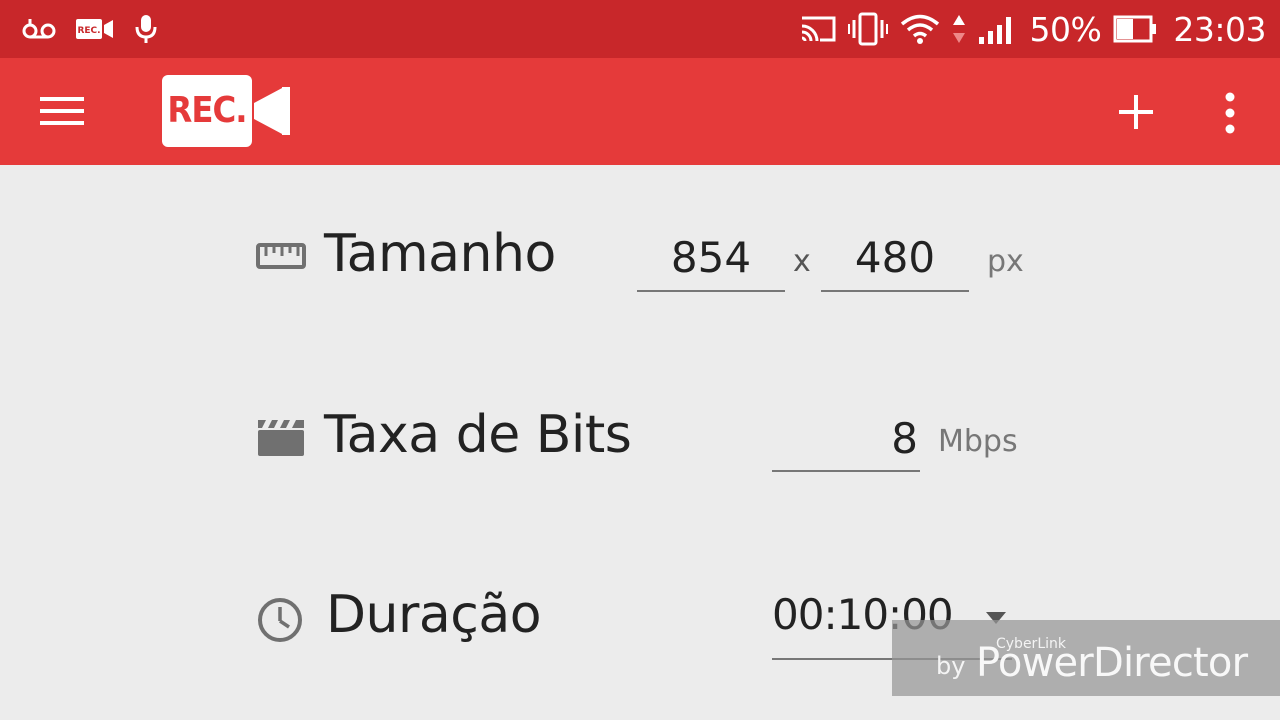  I want to click on signal-icon, so click(994, 30).